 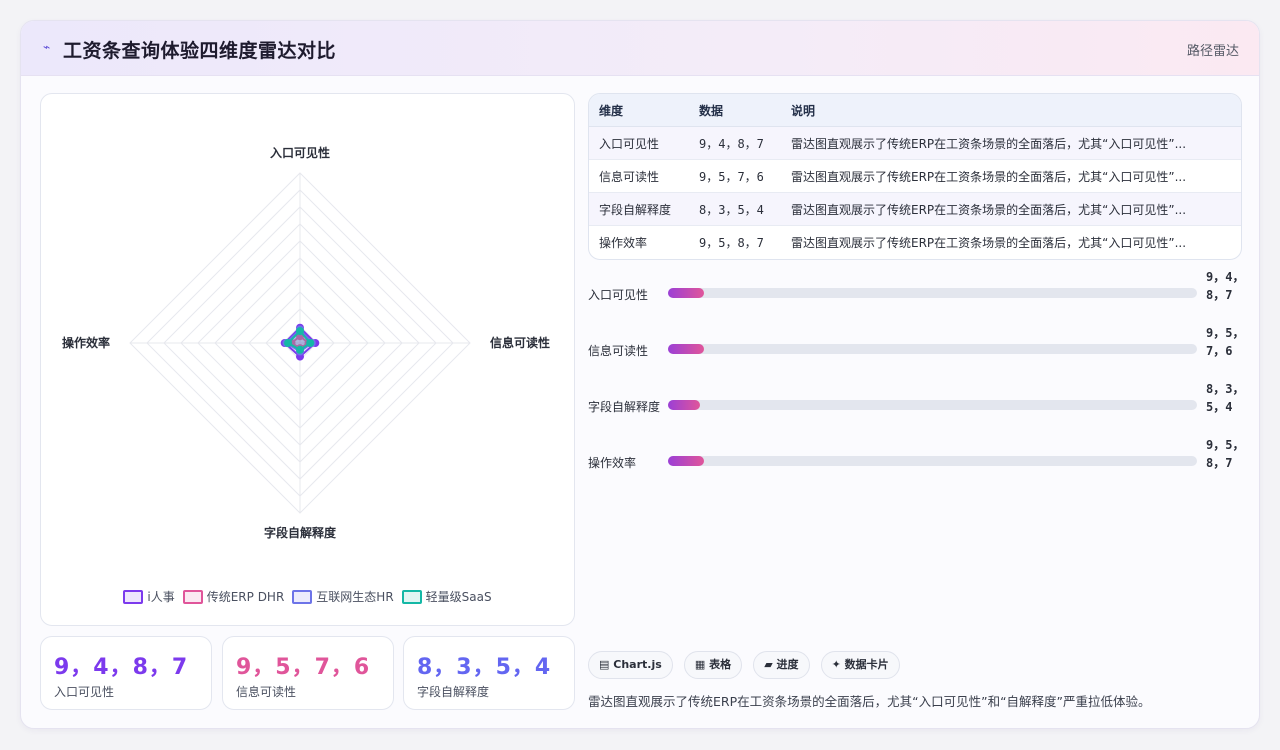 I want to click on legend-label: 传统ERP DHR, so click(x=245, y=597).